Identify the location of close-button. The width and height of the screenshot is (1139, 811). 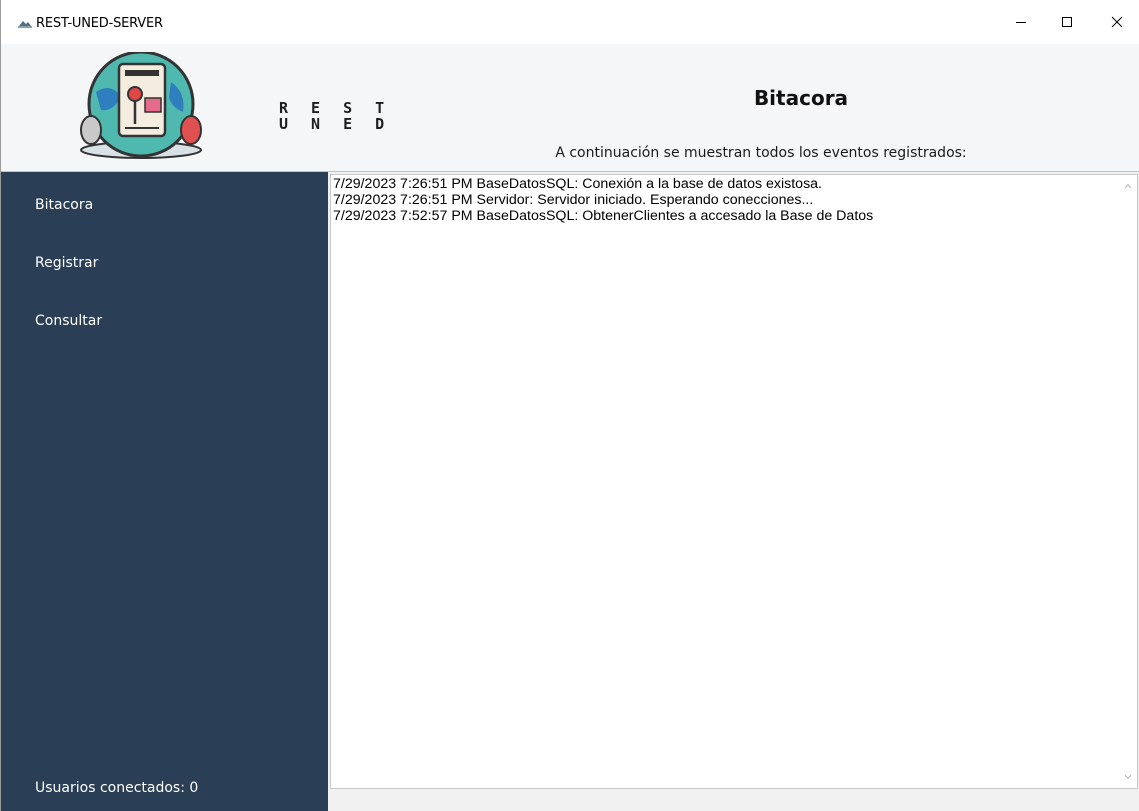
(1116, 22).